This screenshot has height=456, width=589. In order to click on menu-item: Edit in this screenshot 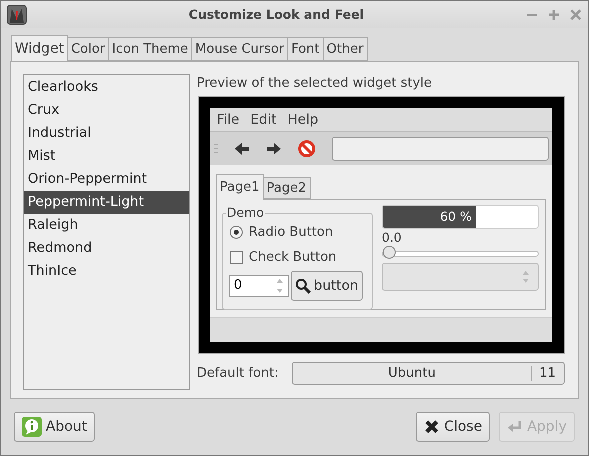, I will do `click(263, 120)`.